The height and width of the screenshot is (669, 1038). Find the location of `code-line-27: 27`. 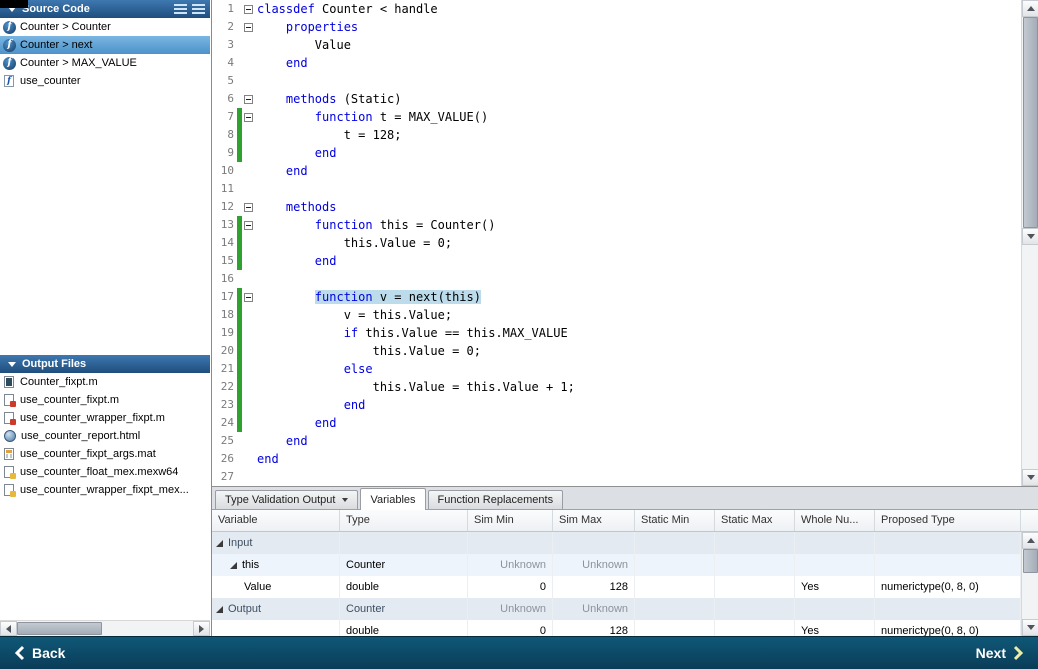

code-line-27: 27 is located at coordinates (616, 477).